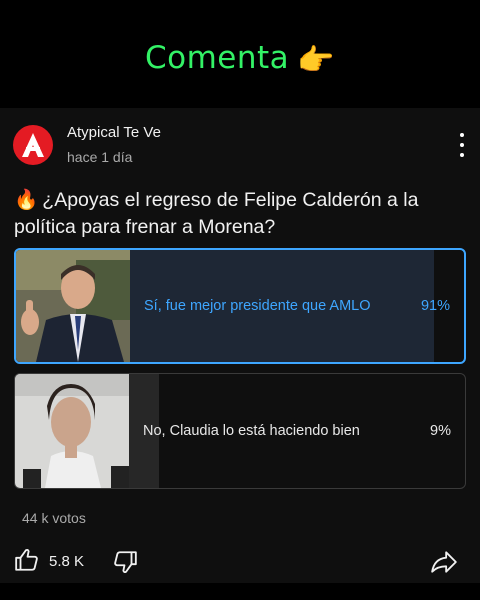 This screenshot has height=600, width=480. Describe the element at coordinates (114, 132) in the screenshot. I see `channel-name: Atypical Te Ve` at that location.